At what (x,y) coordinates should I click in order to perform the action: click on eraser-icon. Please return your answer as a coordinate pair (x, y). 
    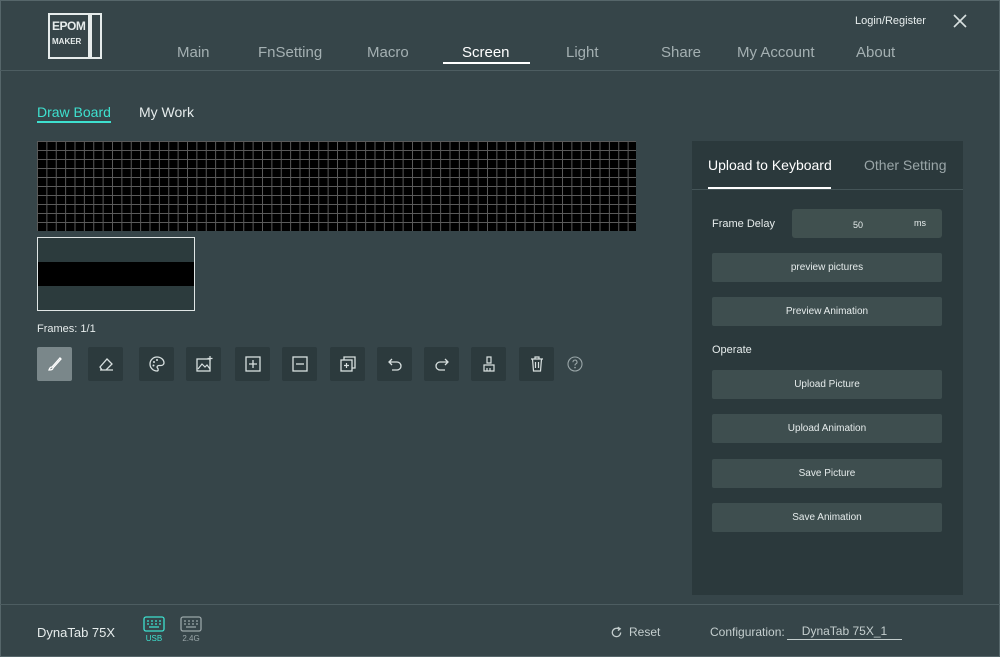
    Looking at the image, I should click on (105, 364).